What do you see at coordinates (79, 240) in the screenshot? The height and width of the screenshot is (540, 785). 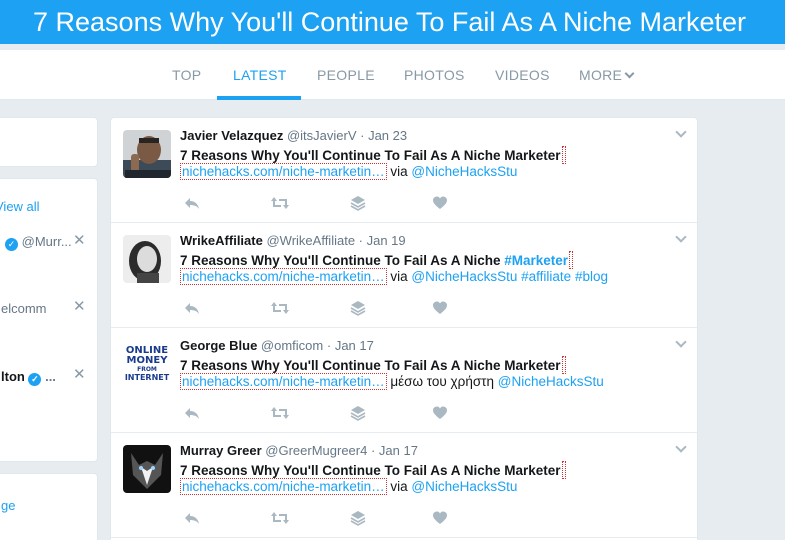 I see `dismiss-suggestion-1-icon: ✕` at bounding box center [79, 240].